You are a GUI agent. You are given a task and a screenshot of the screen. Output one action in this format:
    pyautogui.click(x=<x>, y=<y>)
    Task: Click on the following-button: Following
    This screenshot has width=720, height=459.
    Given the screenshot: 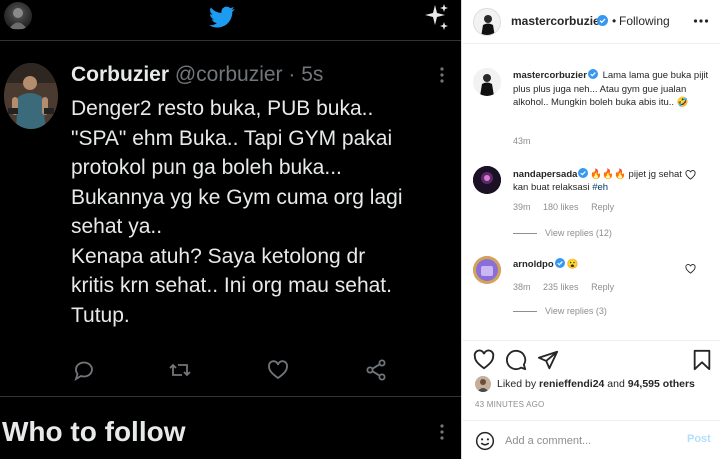 What is the action you would take?
    pyautogui.click(x=644, y=21)
    